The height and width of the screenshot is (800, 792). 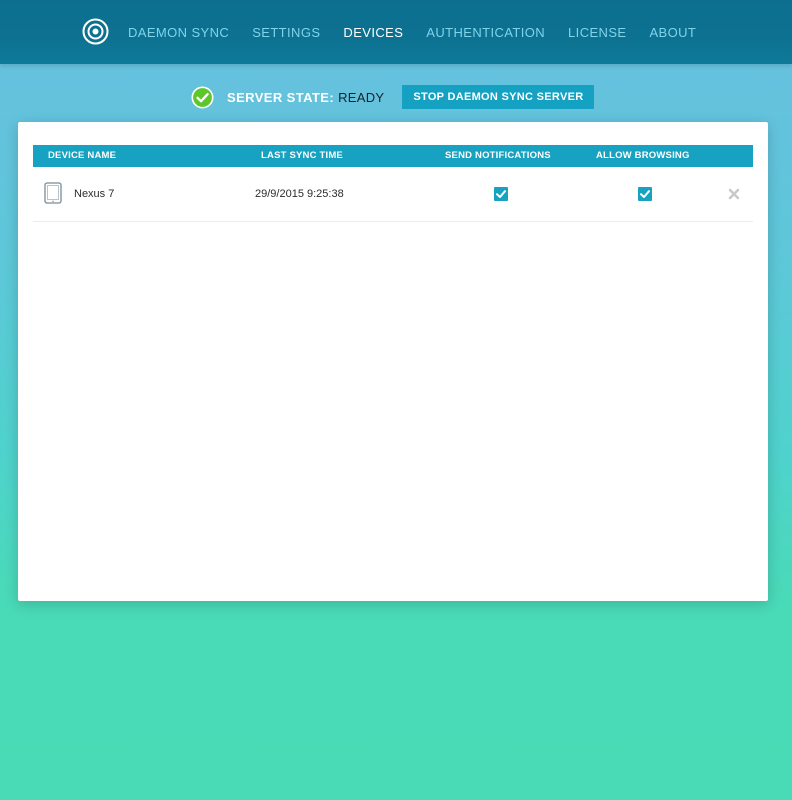 I want to click on allow-browsing-checkbox, so click(x=645, y=194).